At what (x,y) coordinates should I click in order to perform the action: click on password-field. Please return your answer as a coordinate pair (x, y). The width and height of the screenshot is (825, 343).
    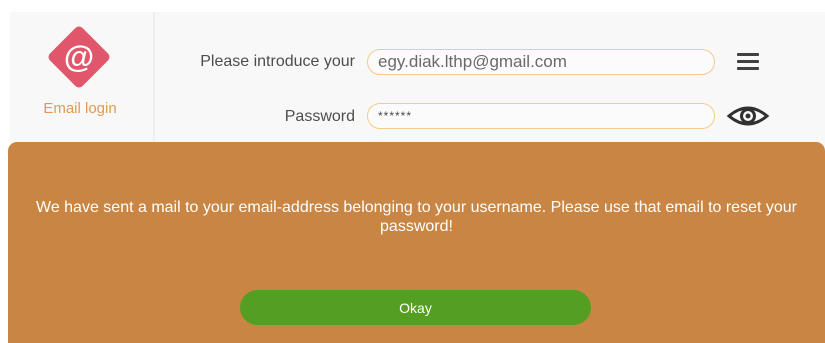
    Looking at the image, I should click on (541, 116).